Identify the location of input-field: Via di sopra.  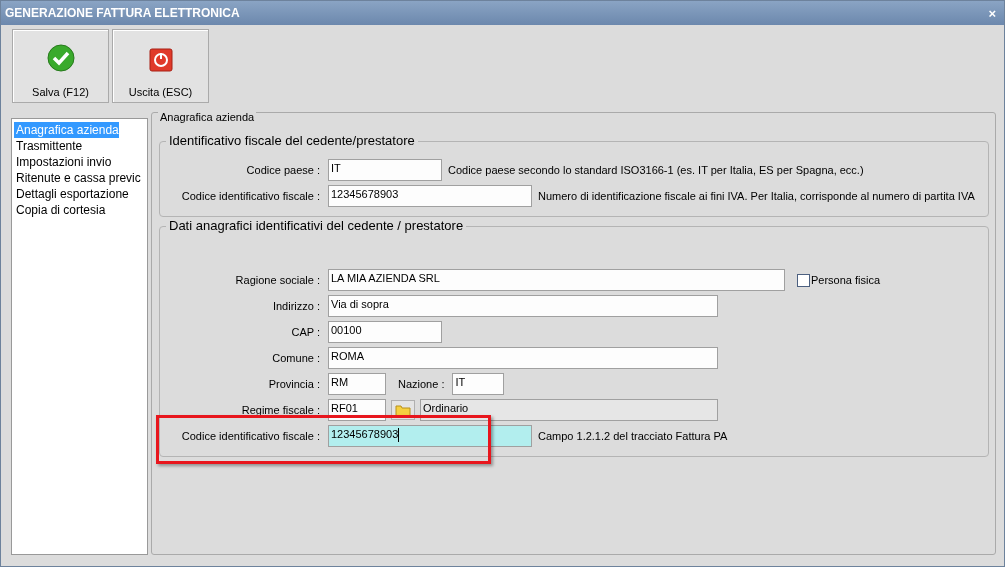
(523, 306).